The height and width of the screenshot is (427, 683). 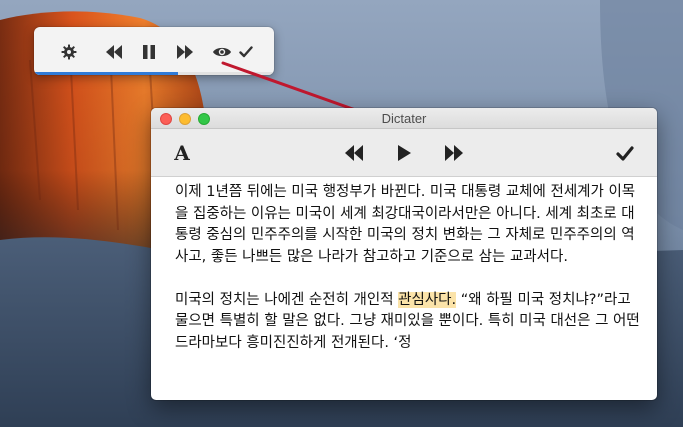 I want to click on gear-icon, so click(x=69, y=52).